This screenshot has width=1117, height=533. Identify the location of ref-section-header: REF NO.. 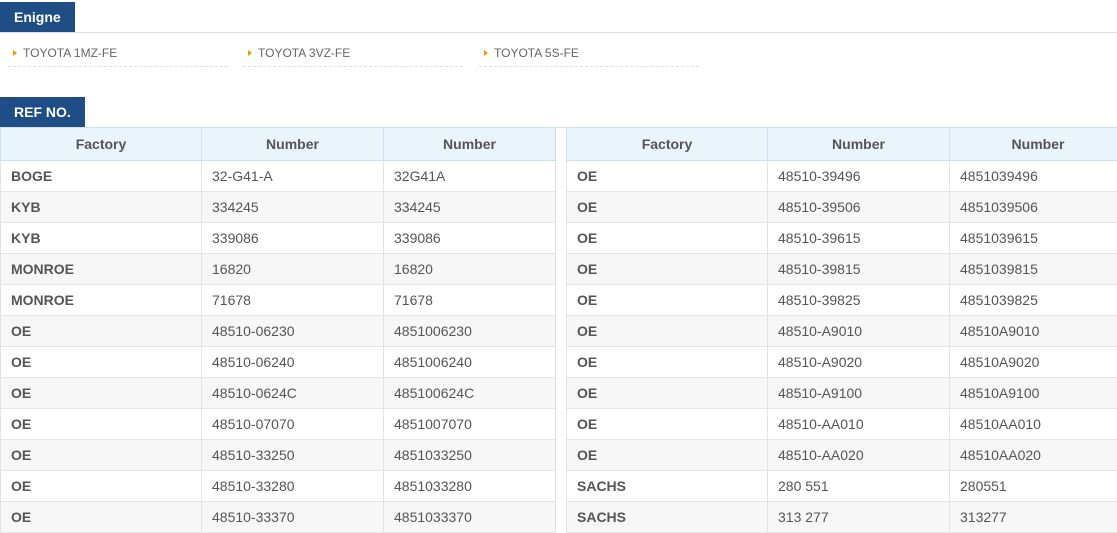
(558, 112).